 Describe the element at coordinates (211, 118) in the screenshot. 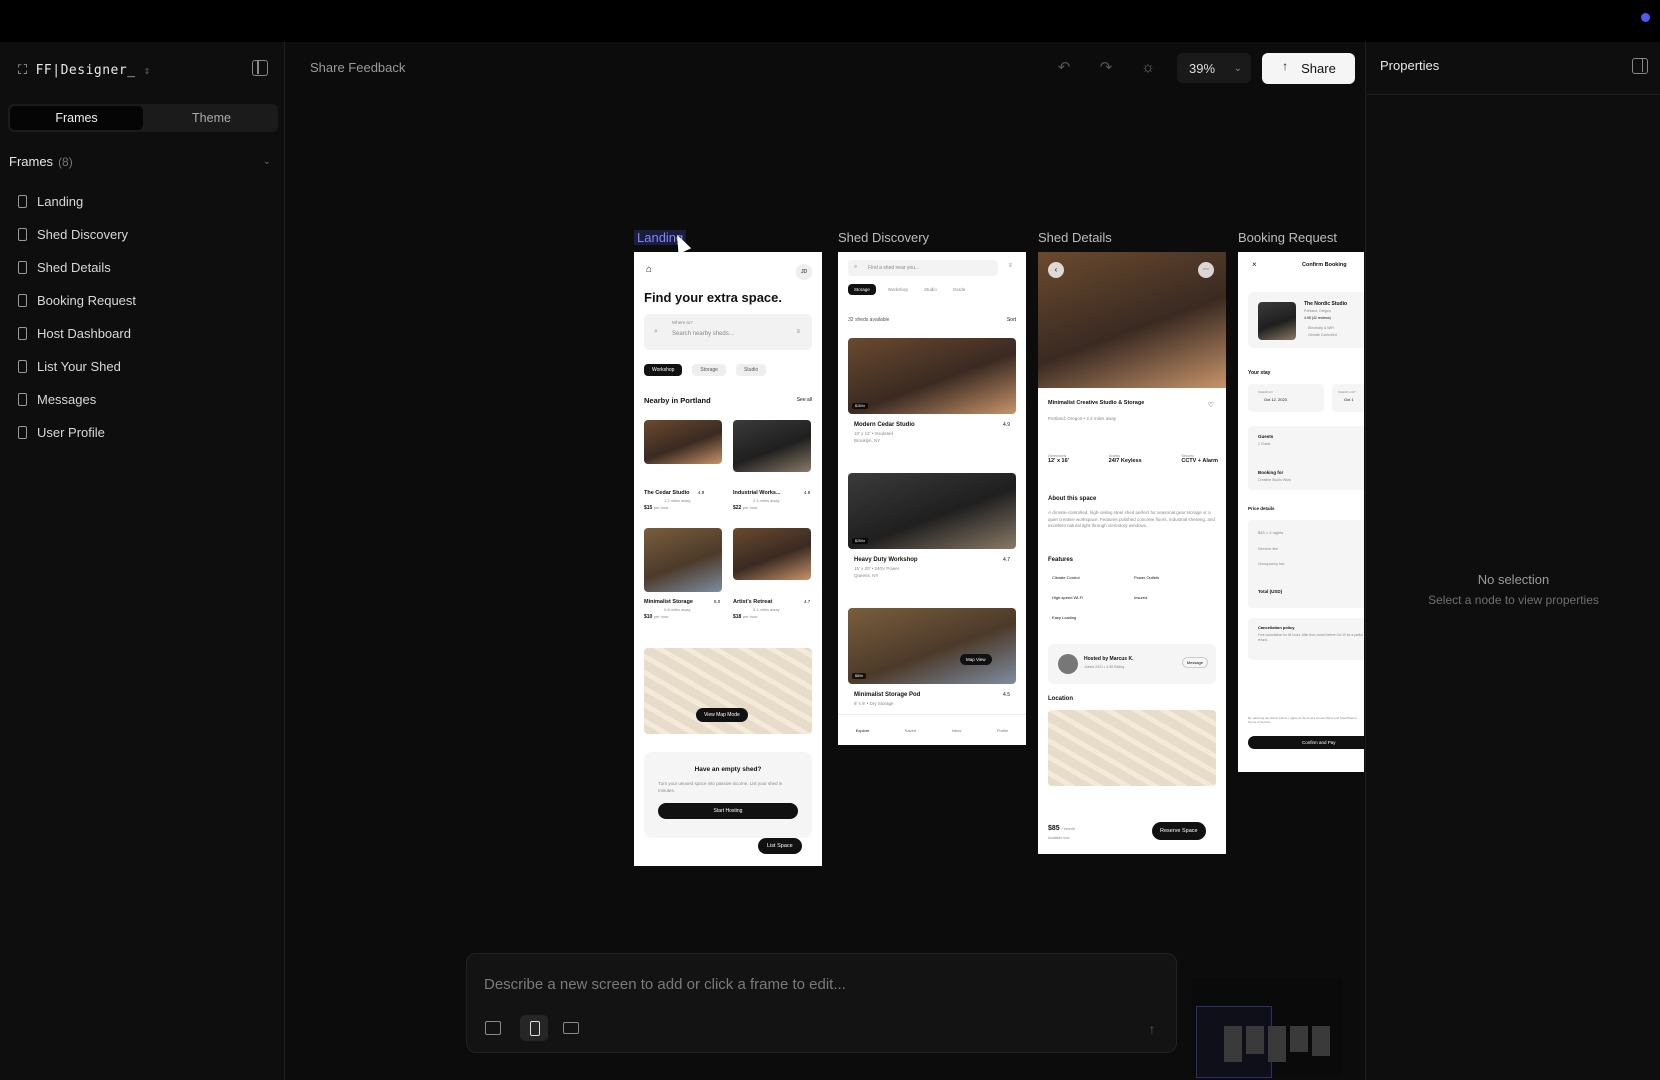

I see `tab-theme: Theme` at that location.